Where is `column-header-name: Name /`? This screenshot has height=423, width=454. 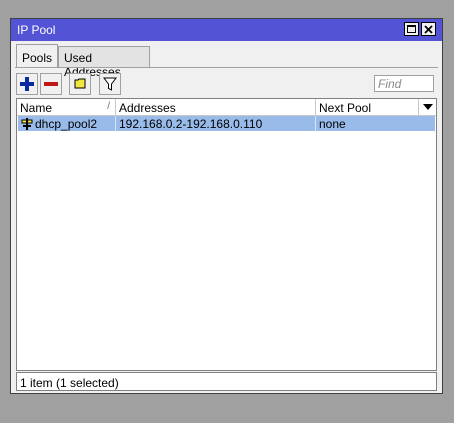 column-header-name: Name / is located at coordinates (66, 107).